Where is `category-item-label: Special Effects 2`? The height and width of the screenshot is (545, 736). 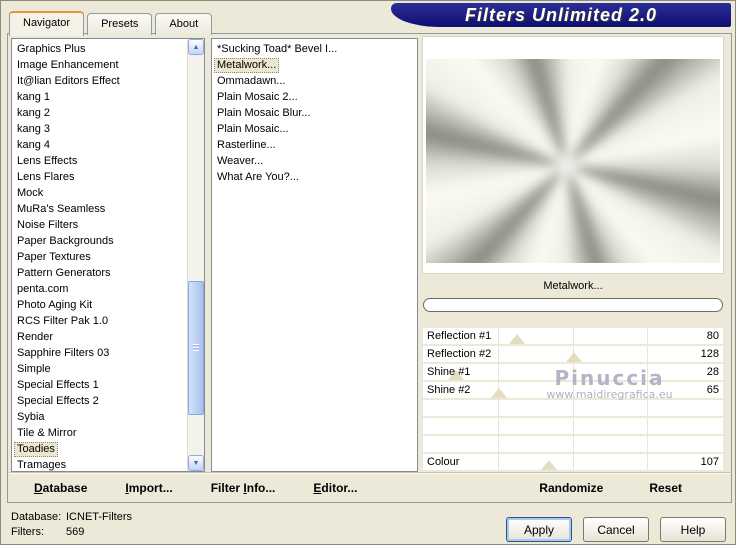 category-item-label: Special Effects 2 is located at coordinates (58, 401).